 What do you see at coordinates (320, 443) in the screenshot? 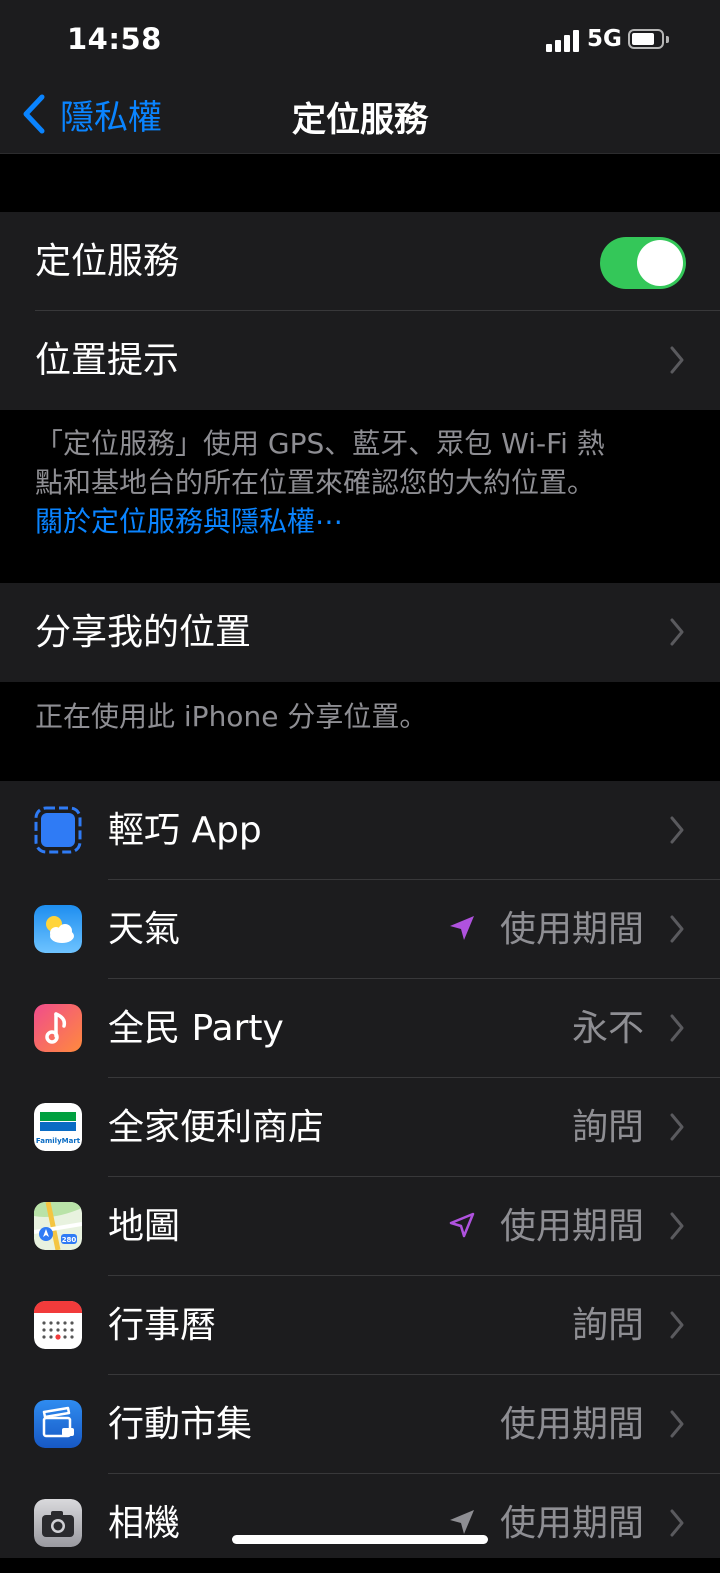
I see `description-line-1: 「定位服務」使用 GPS、藍牙、眾包 Wi-Fi 熱` at bounding box center [320, 443].